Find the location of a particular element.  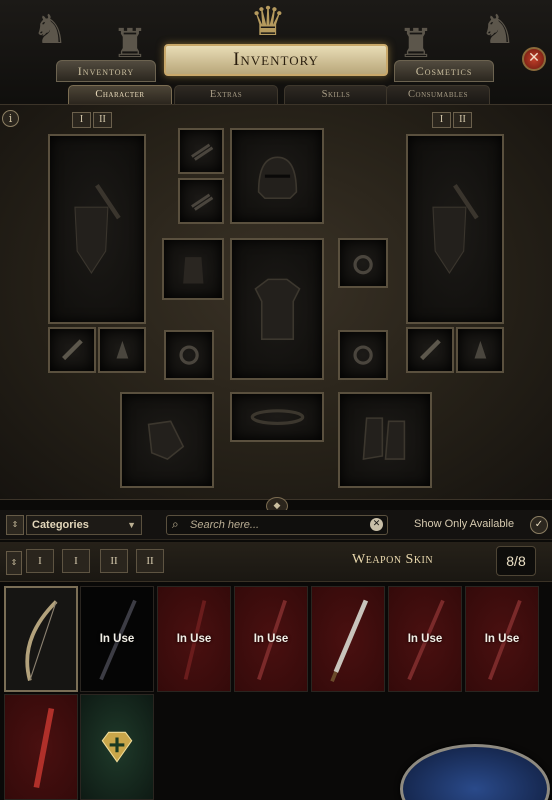

belt-icon is located at coordinates (277, 417).